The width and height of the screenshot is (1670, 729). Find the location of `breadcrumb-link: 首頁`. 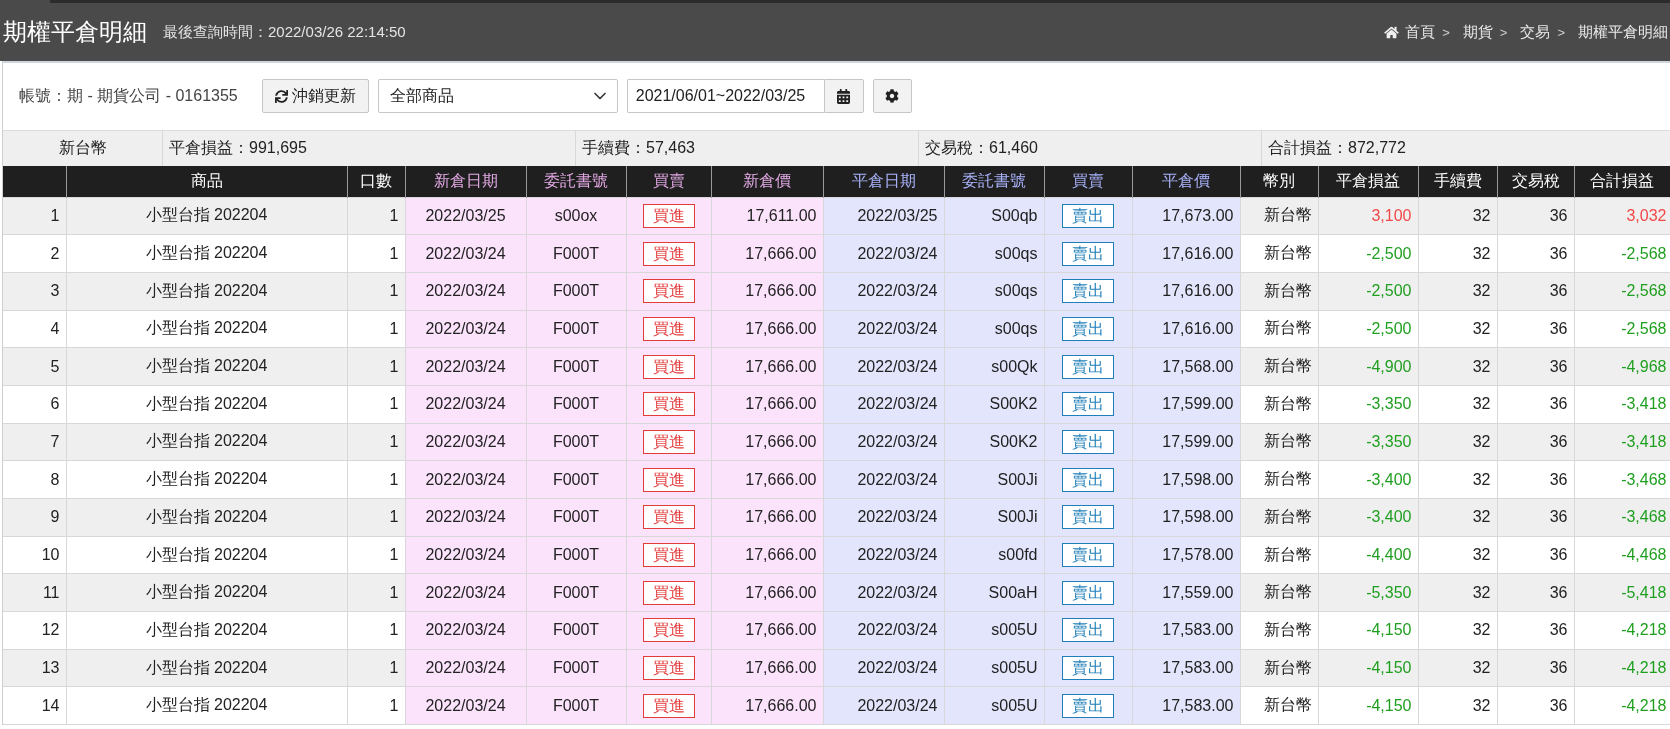

breadcrumb-link: 首頁 is located at coordinates (1420, 32).